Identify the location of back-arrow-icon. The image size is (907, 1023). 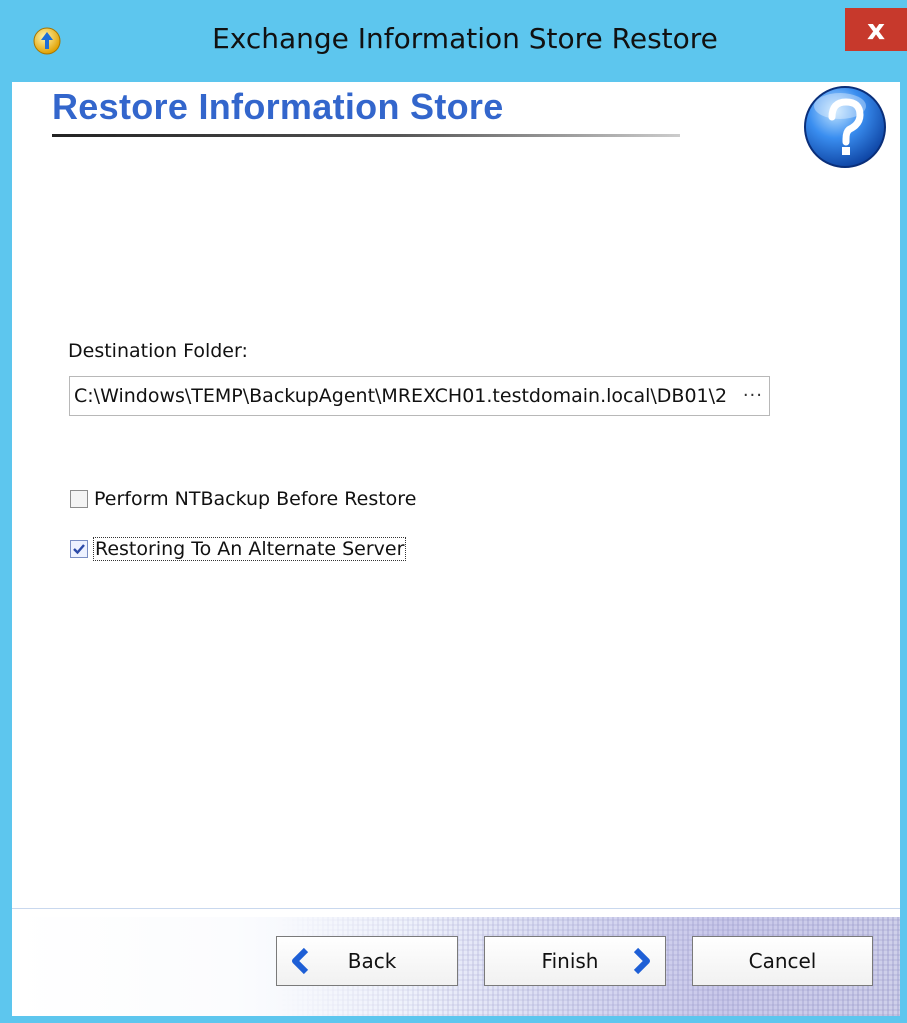
(300, 961).